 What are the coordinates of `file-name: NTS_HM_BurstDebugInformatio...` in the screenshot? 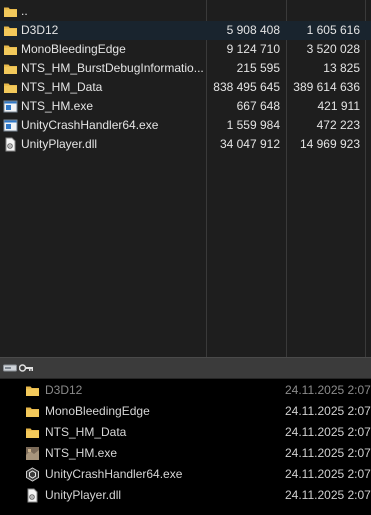 It's located at (112, 68).